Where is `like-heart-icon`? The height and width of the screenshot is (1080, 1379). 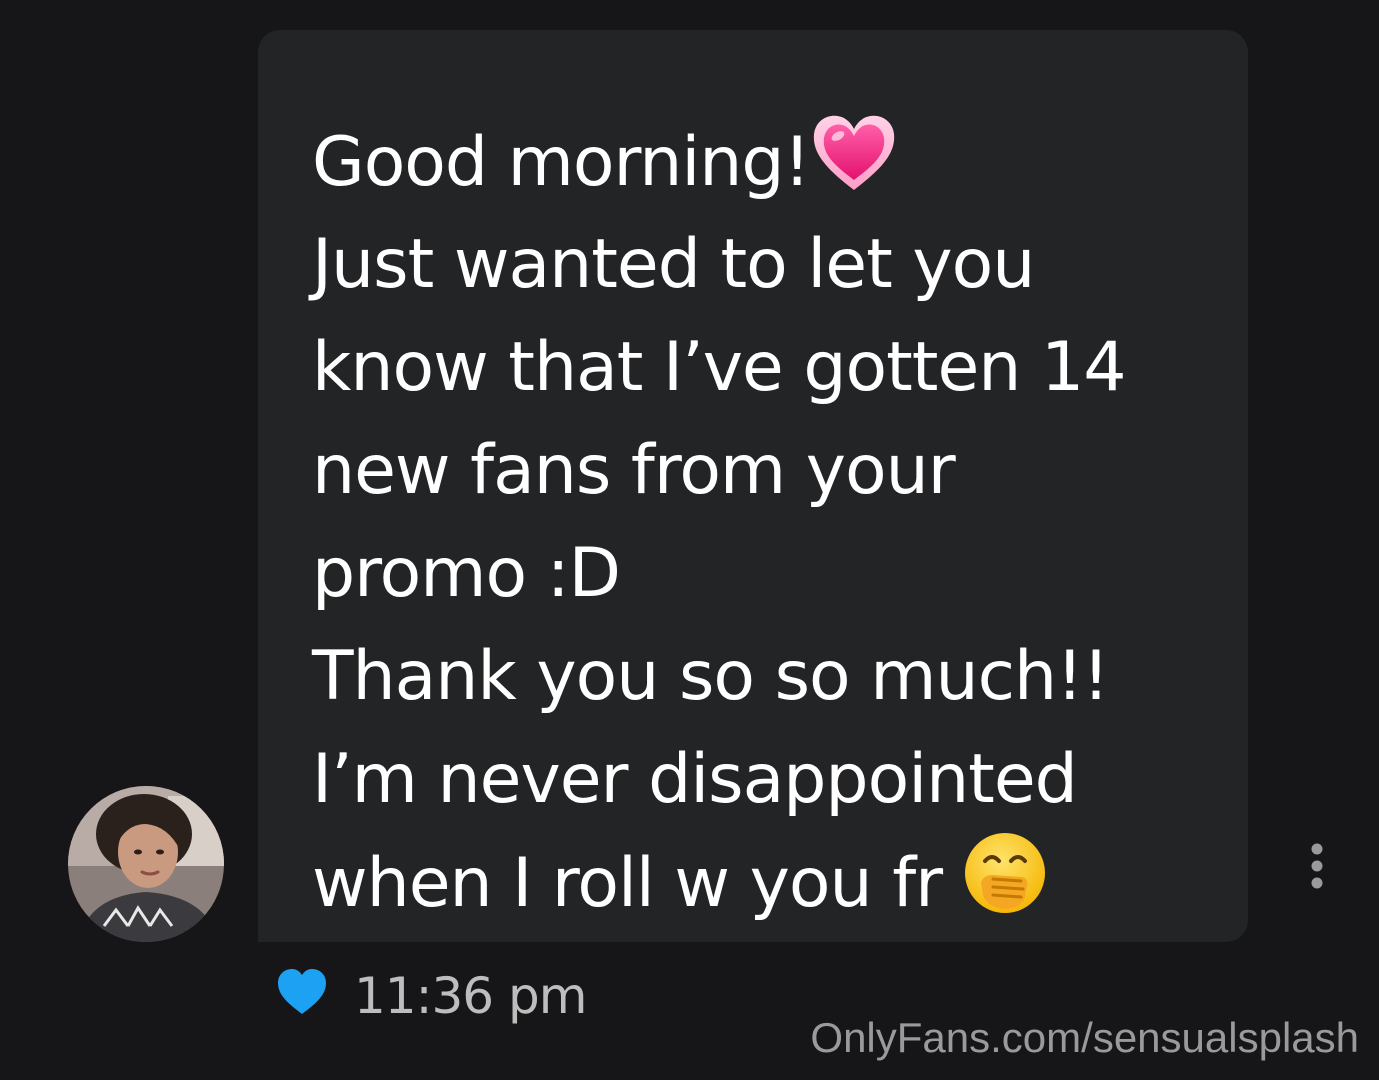
like-heart-icon is located at coordinates (302, 992).